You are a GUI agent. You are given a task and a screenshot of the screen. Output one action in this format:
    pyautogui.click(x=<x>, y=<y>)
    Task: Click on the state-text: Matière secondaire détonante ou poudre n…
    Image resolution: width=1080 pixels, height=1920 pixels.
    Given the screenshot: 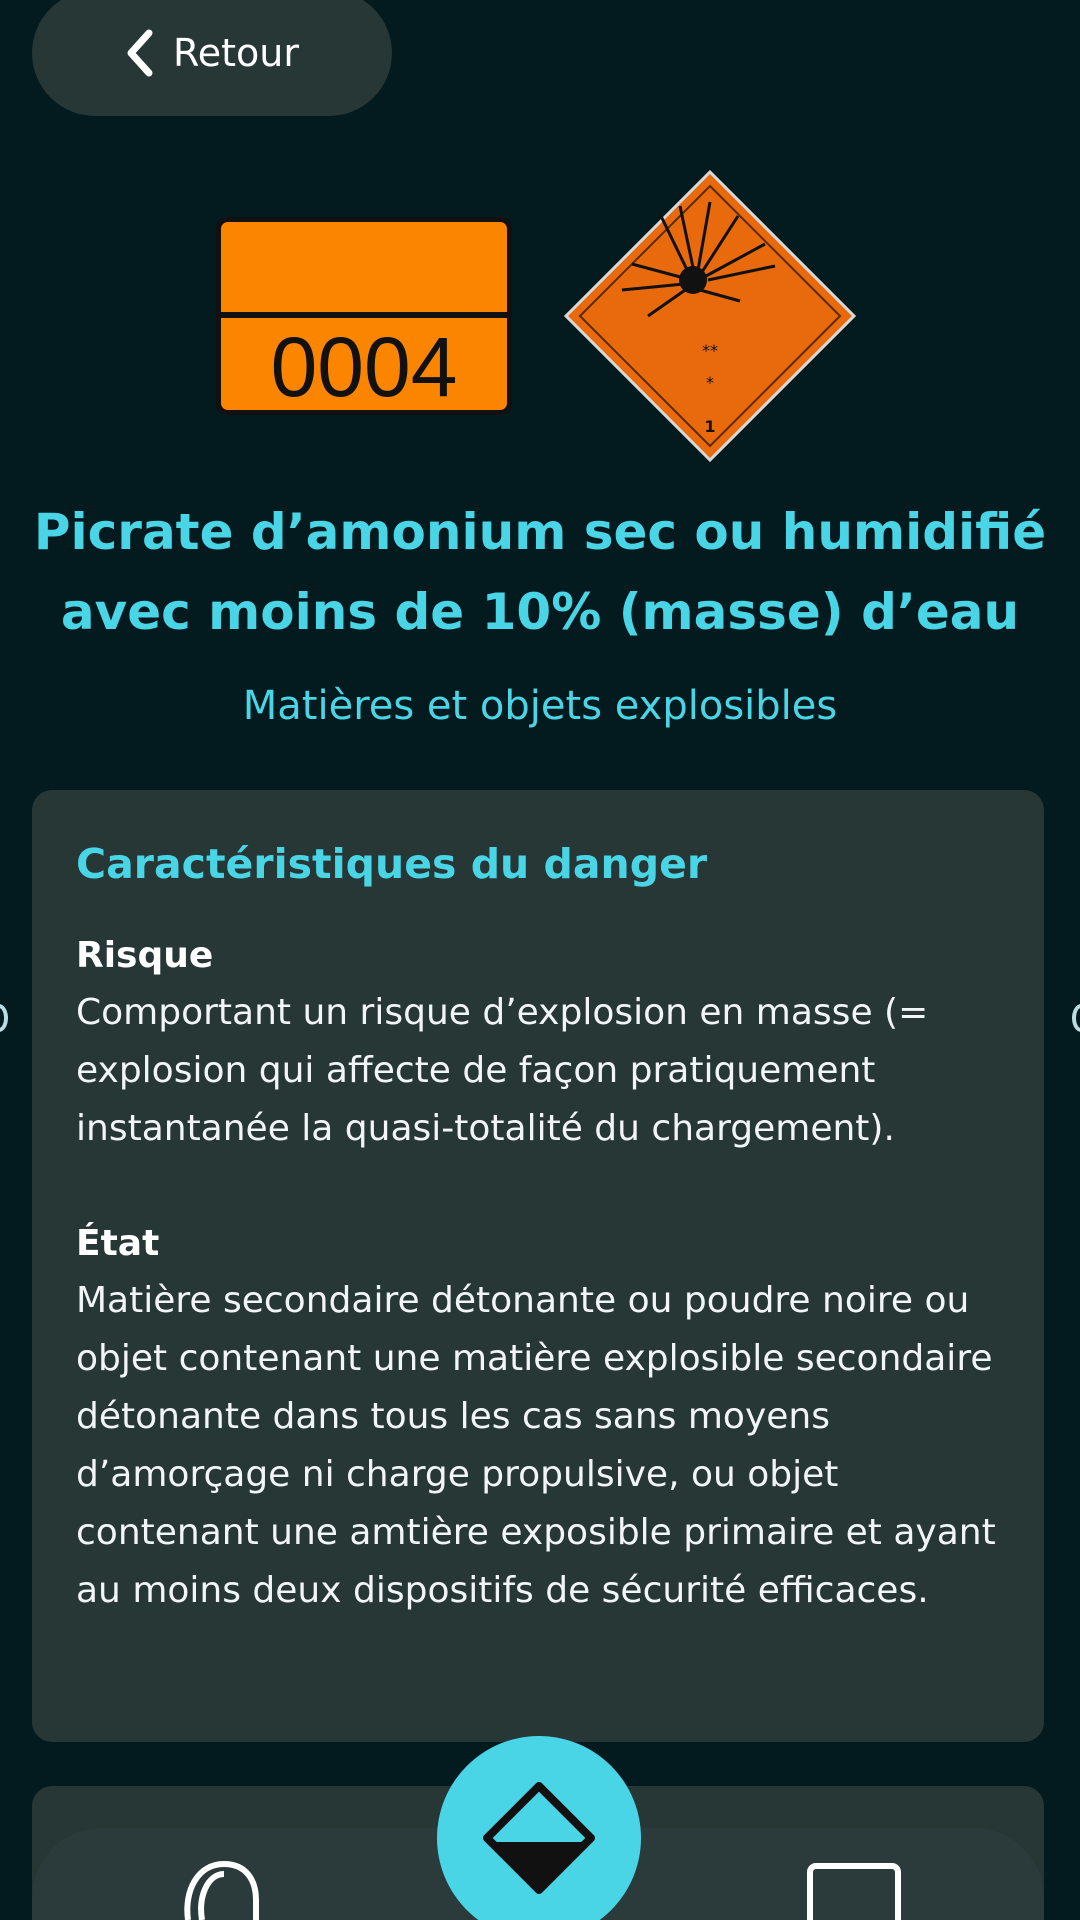 What is the action you would take?
    pyautogui.click(x=536, y=1445)
    